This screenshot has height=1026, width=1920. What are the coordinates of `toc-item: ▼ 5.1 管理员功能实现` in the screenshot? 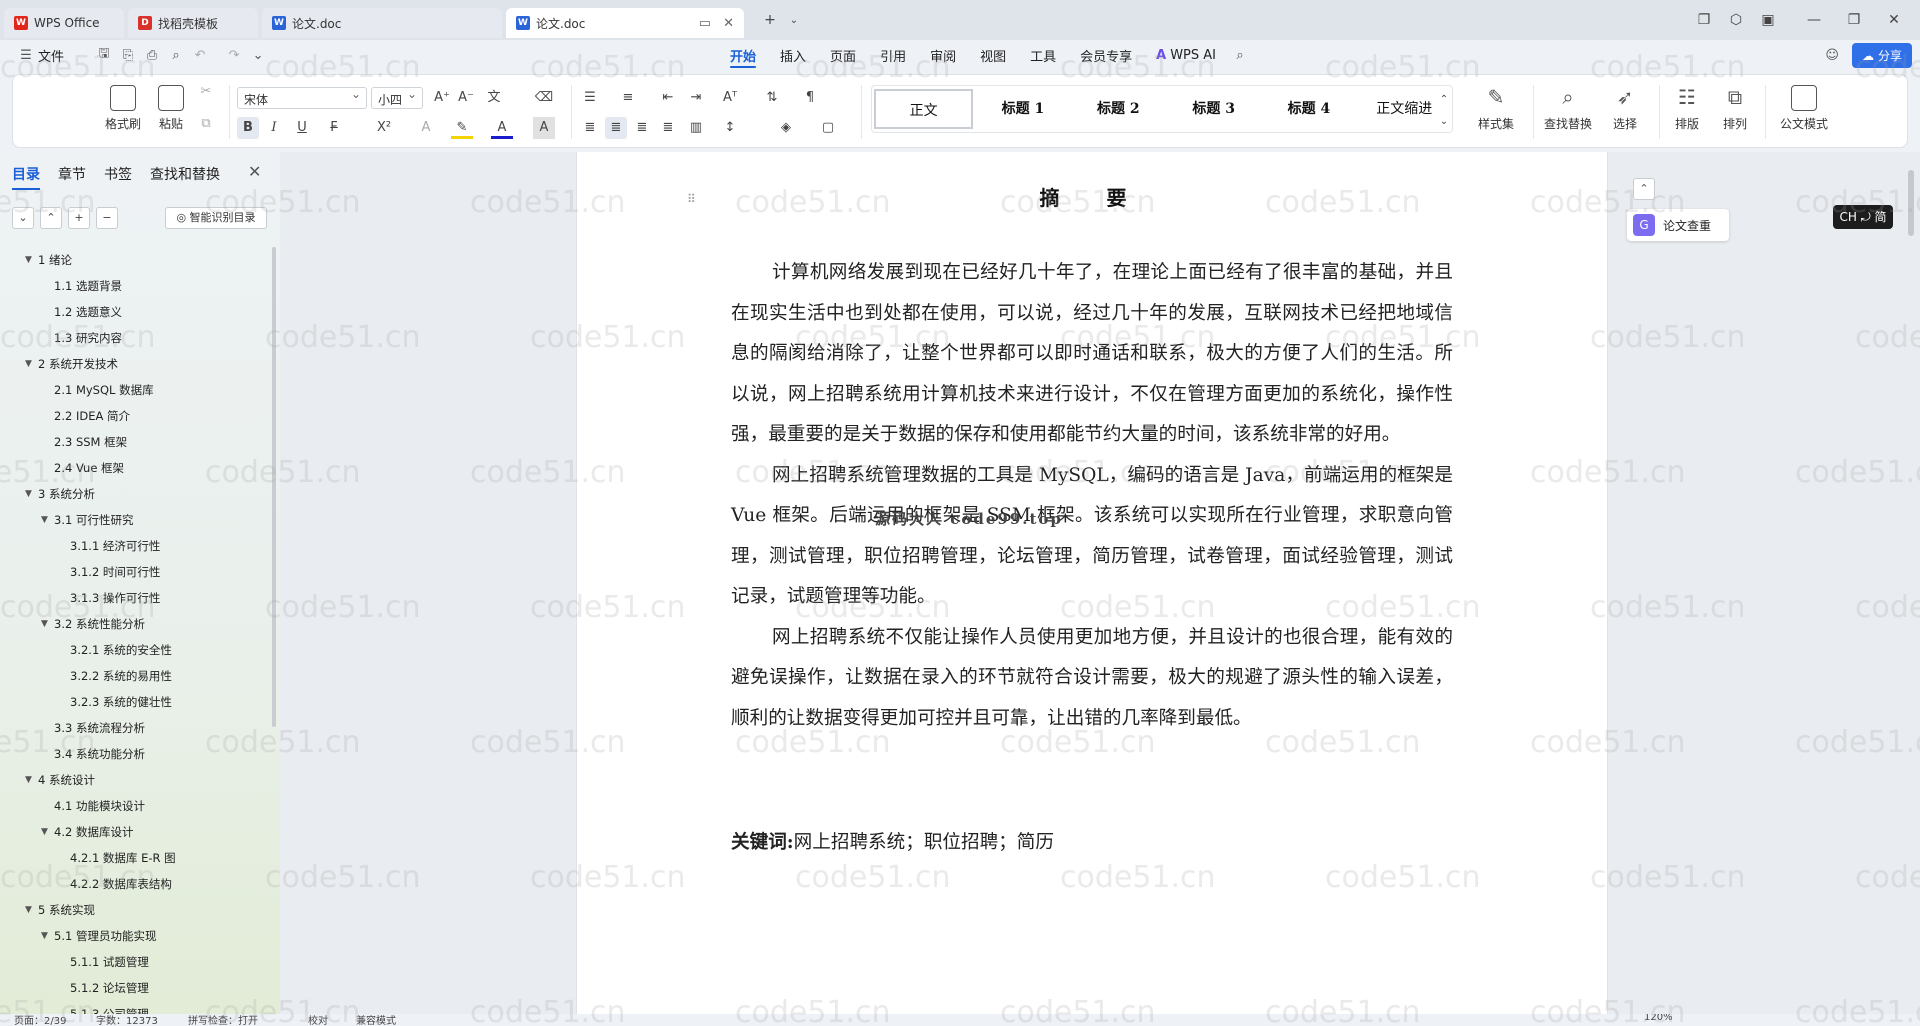 It's located at (135, 936).